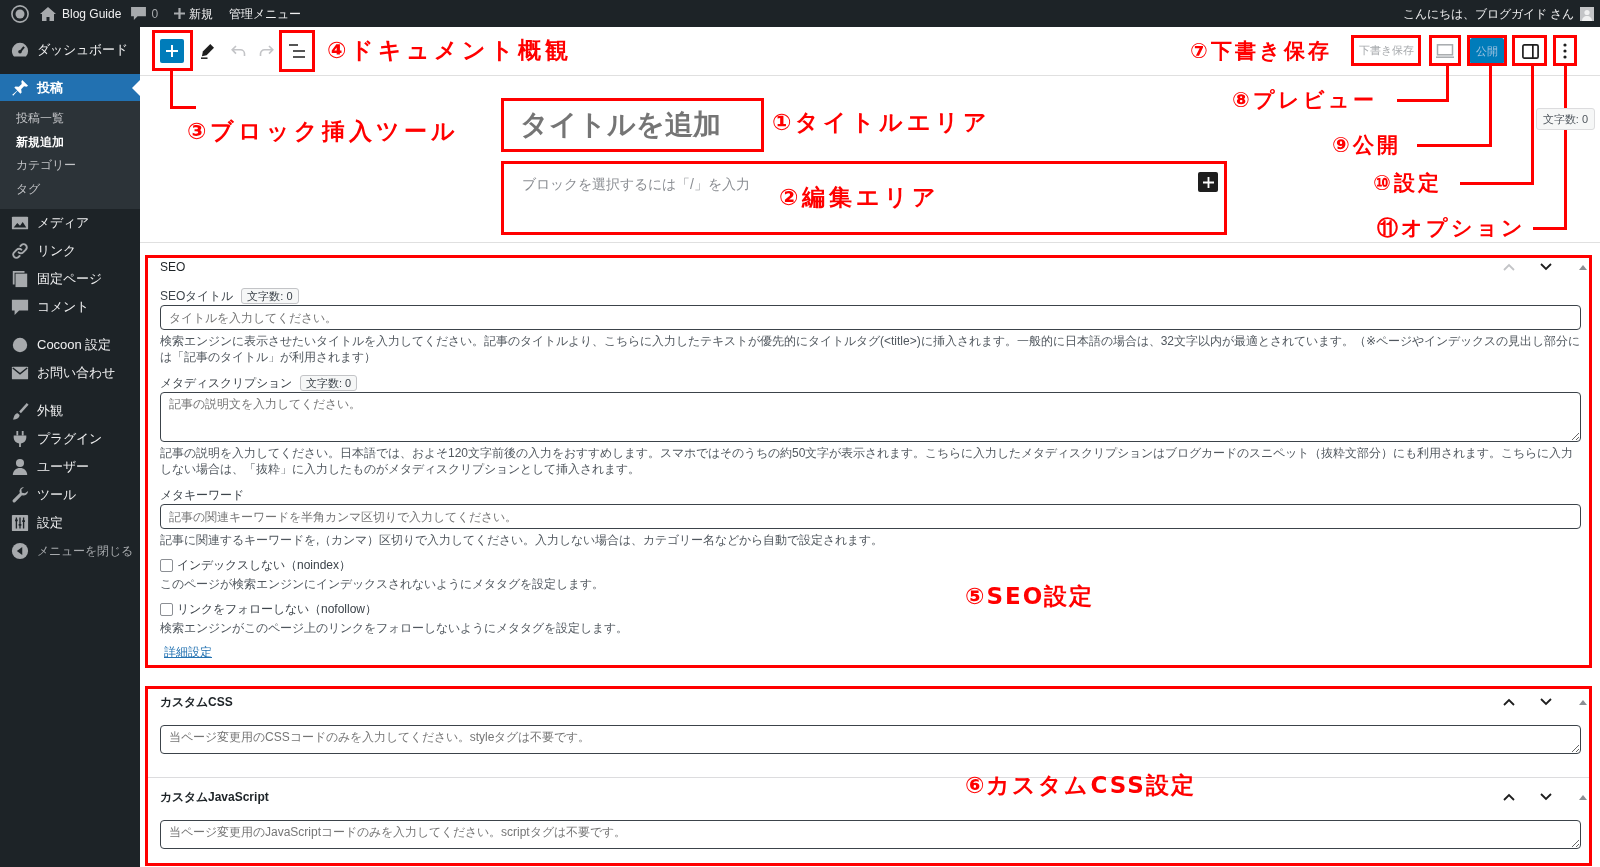 This screenshot has height=867, width=1600. I want to click on sliders-icon, so click(20, 523).